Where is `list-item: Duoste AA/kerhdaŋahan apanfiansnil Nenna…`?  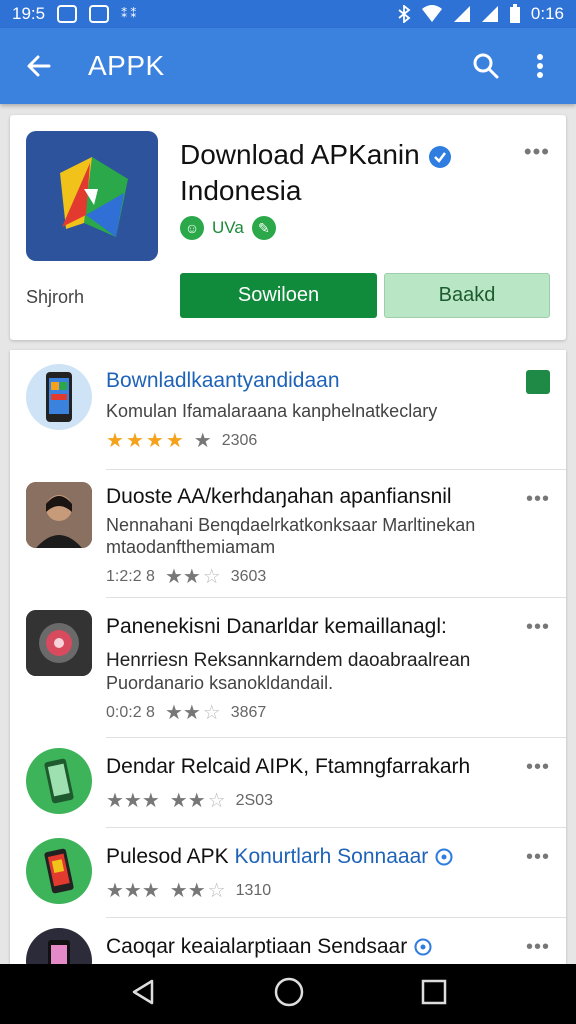
list-item: Duoste AA/kerhdaŋahan apanfiansnil Nenna… is located at coordinates (288, 534).